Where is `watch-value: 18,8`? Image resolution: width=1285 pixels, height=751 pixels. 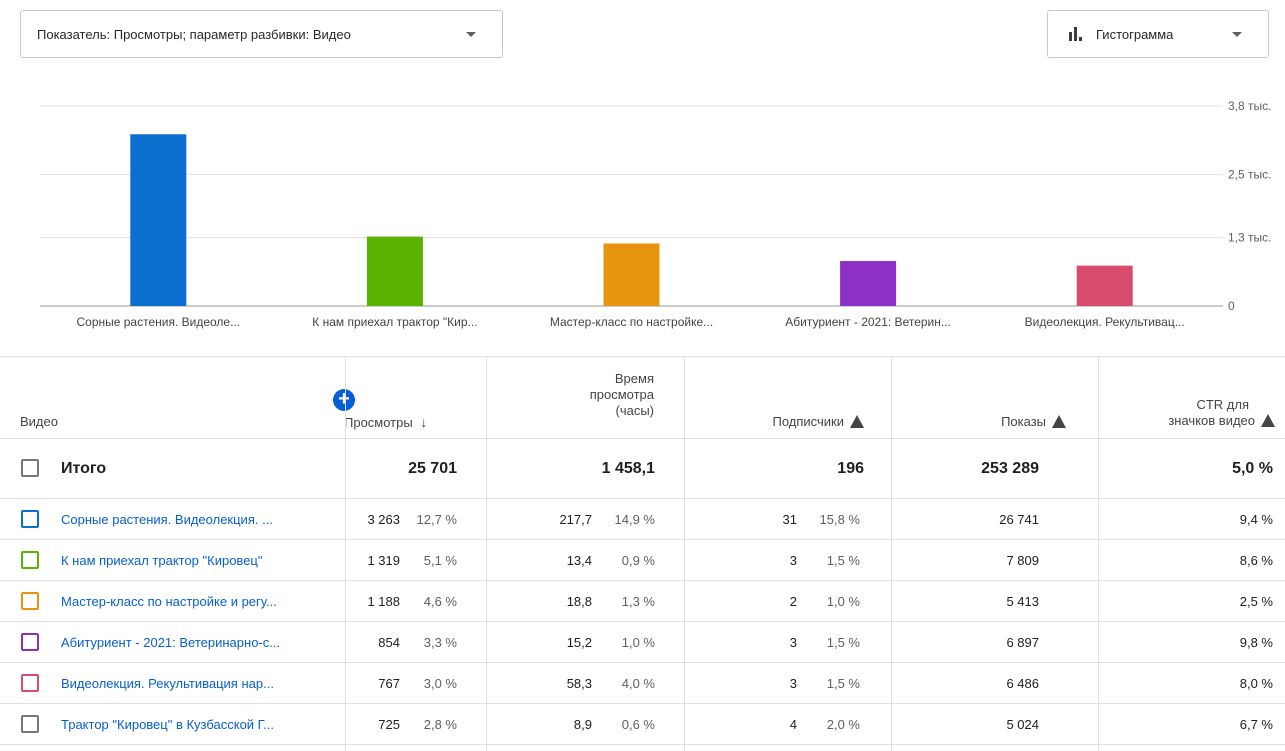
watch-value: 18,8 is located at coordinates (579, 601).